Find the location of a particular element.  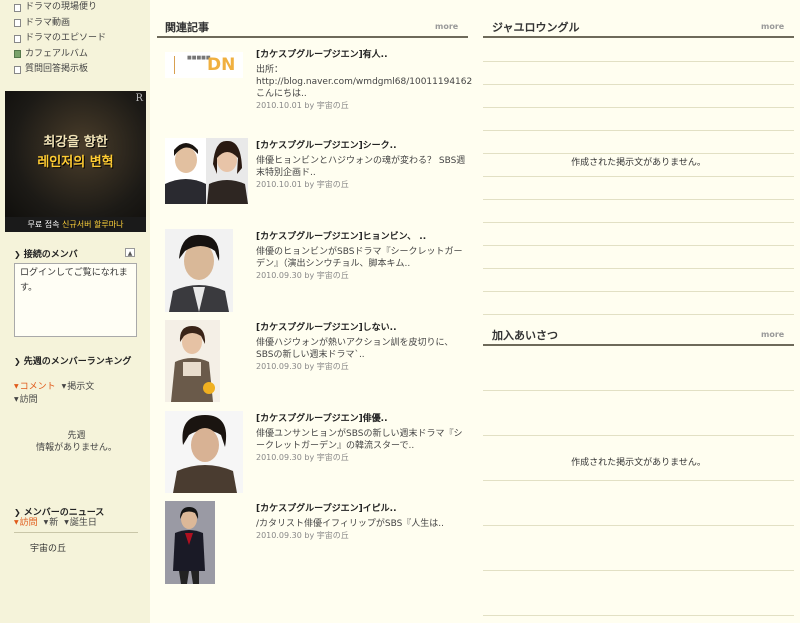

tab-visits: ▼訪問 is located at coordinates (26, 400).